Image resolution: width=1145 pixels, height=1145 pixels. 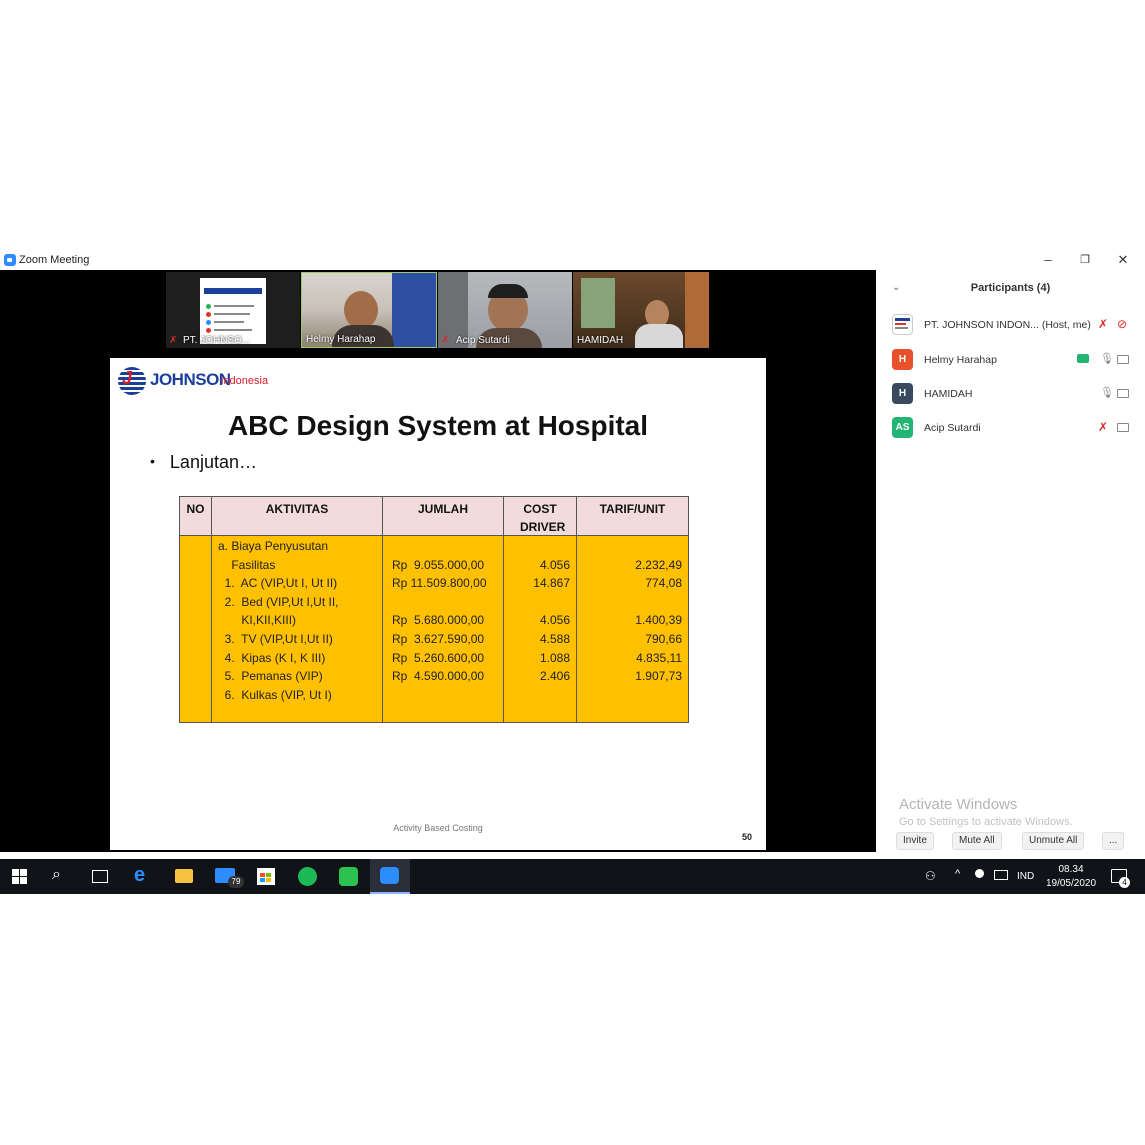 What do you see at coordinates (190, 379) in the screenshot?
I see `logo-text: JOHNSON` at bounding box center [190, 379].